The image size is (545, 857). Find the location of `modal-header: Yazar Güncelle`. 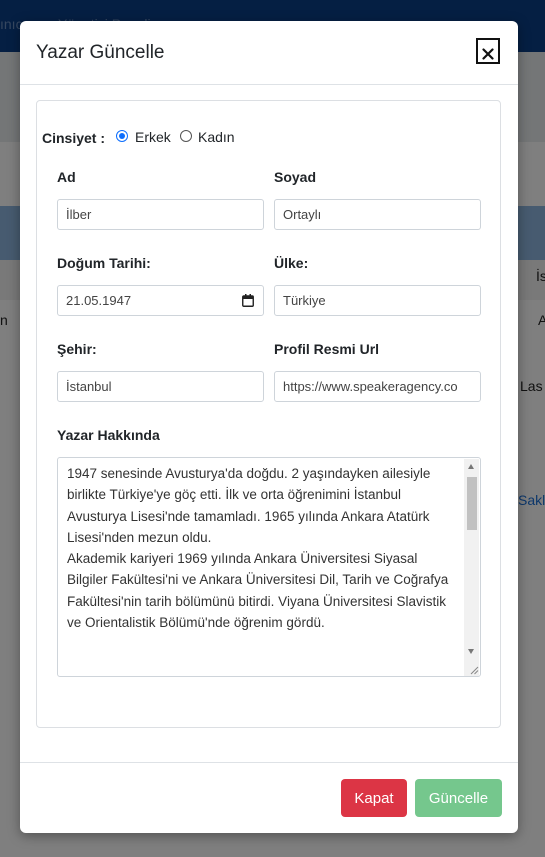

modal-header: Yazar Güncelle is located at coordinates (269, 53).